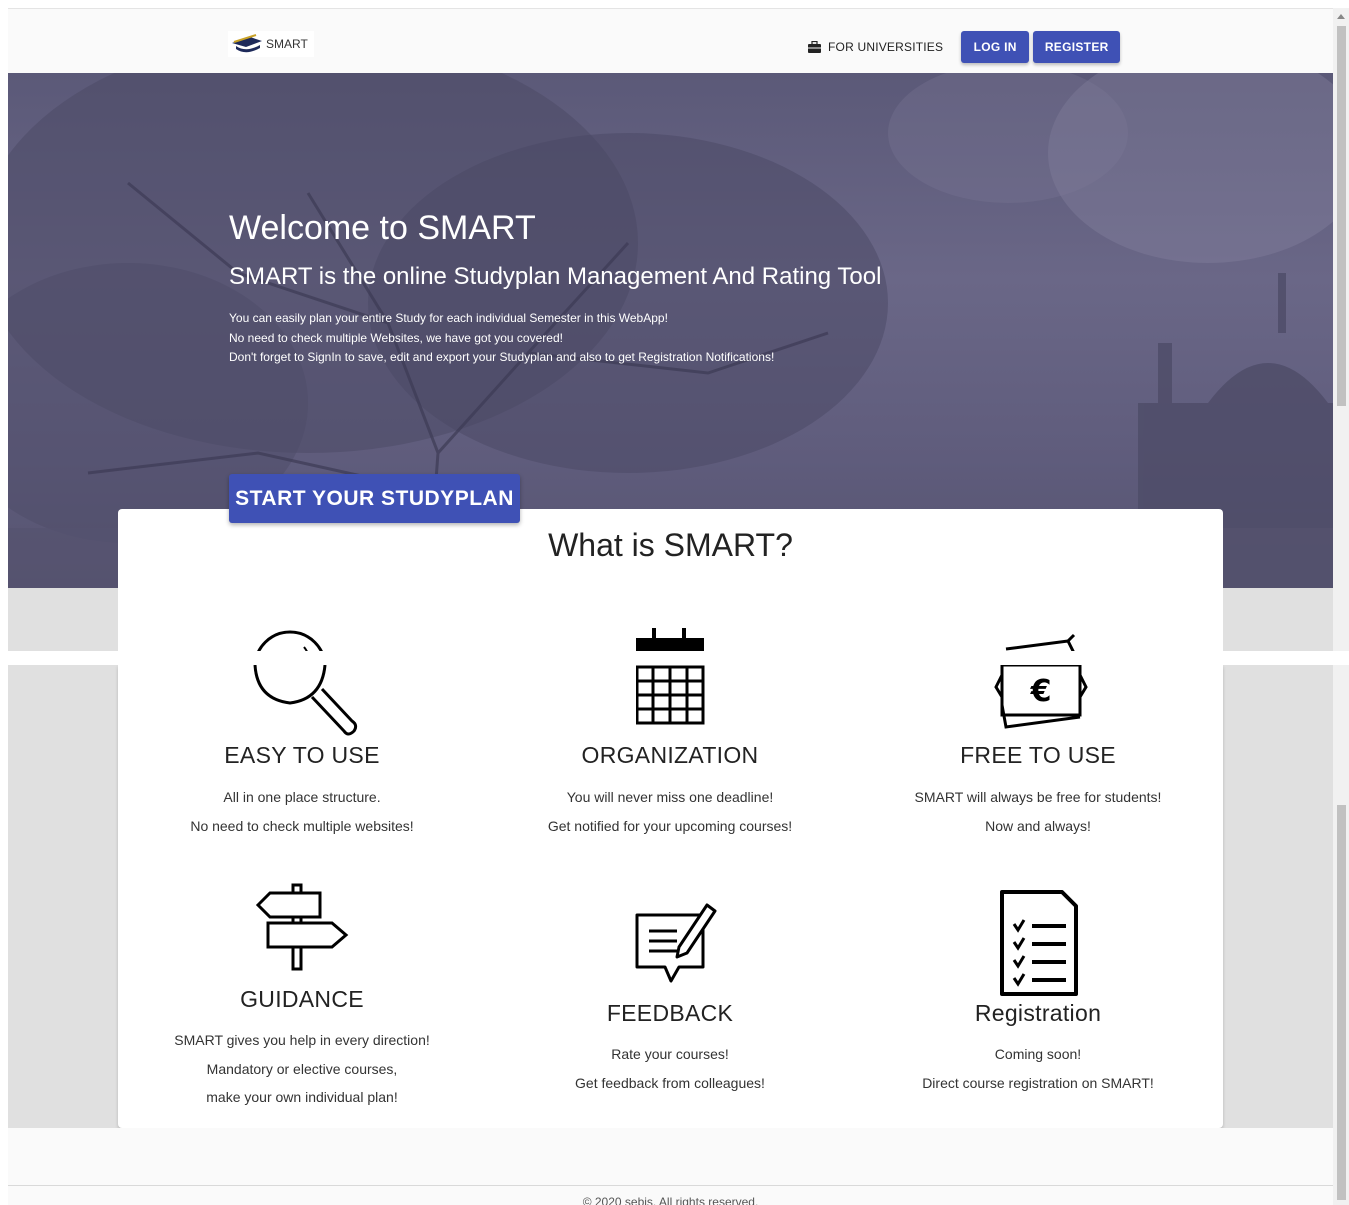 The width and height of the screenshot is (1349, 1205). What do you see at coordinates (670, 1200) in the screenshot?
I see `footer-copyright: © 2020 sebis. All rights reserved.` at bounding box center [670, 1200].